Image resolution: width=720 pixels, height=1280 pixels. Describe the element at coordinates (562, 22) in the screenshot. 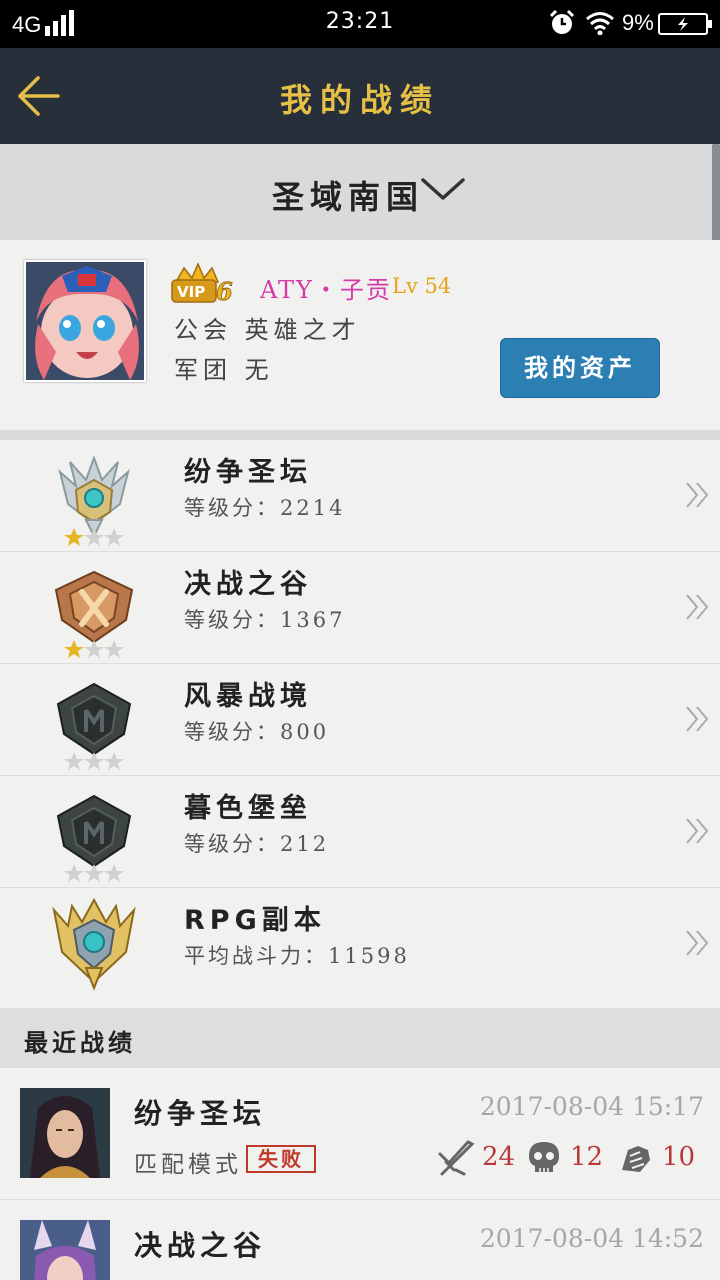

I see `alarm-icon` at that location.